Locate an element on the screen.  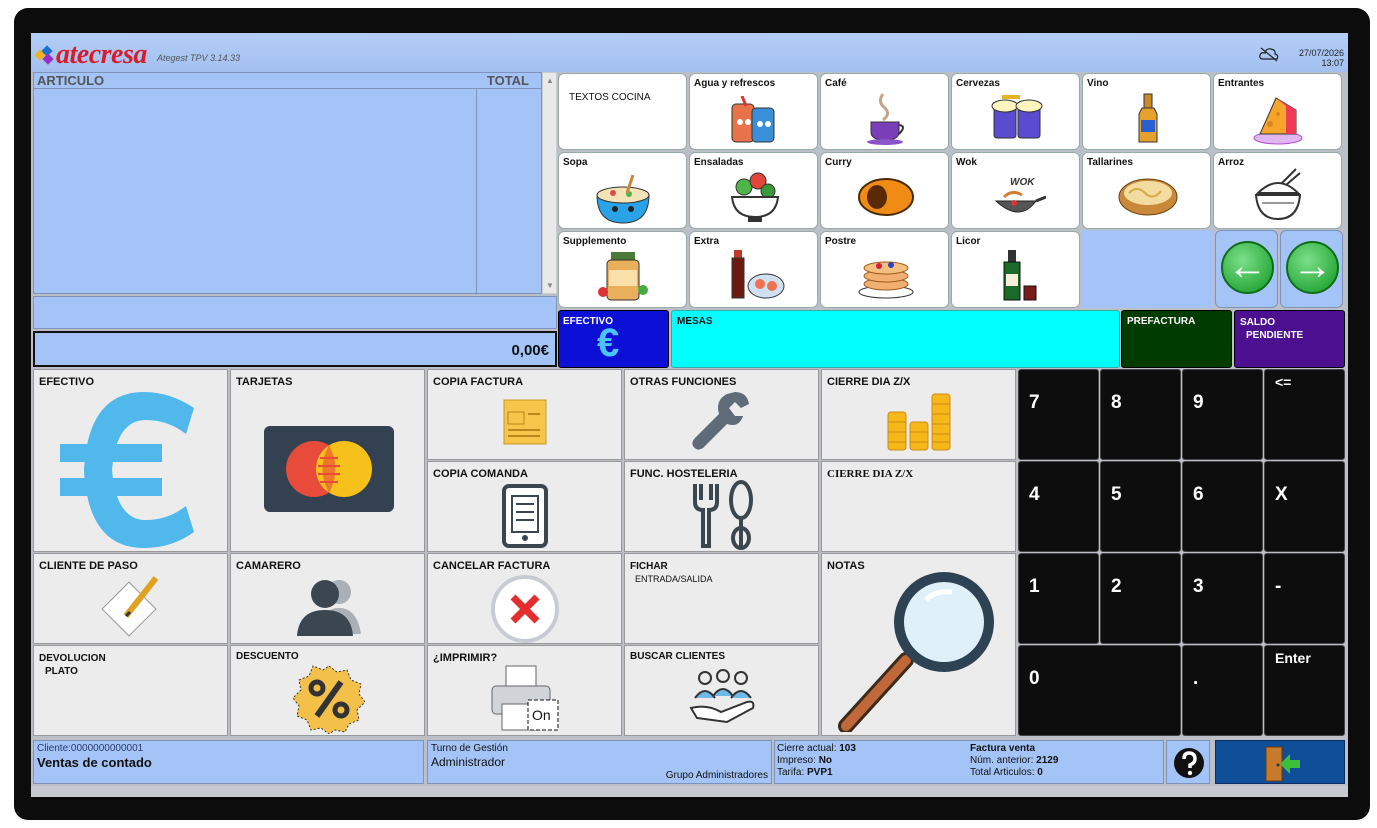
key-enter: Enter is located at coordinates (1304, 690).